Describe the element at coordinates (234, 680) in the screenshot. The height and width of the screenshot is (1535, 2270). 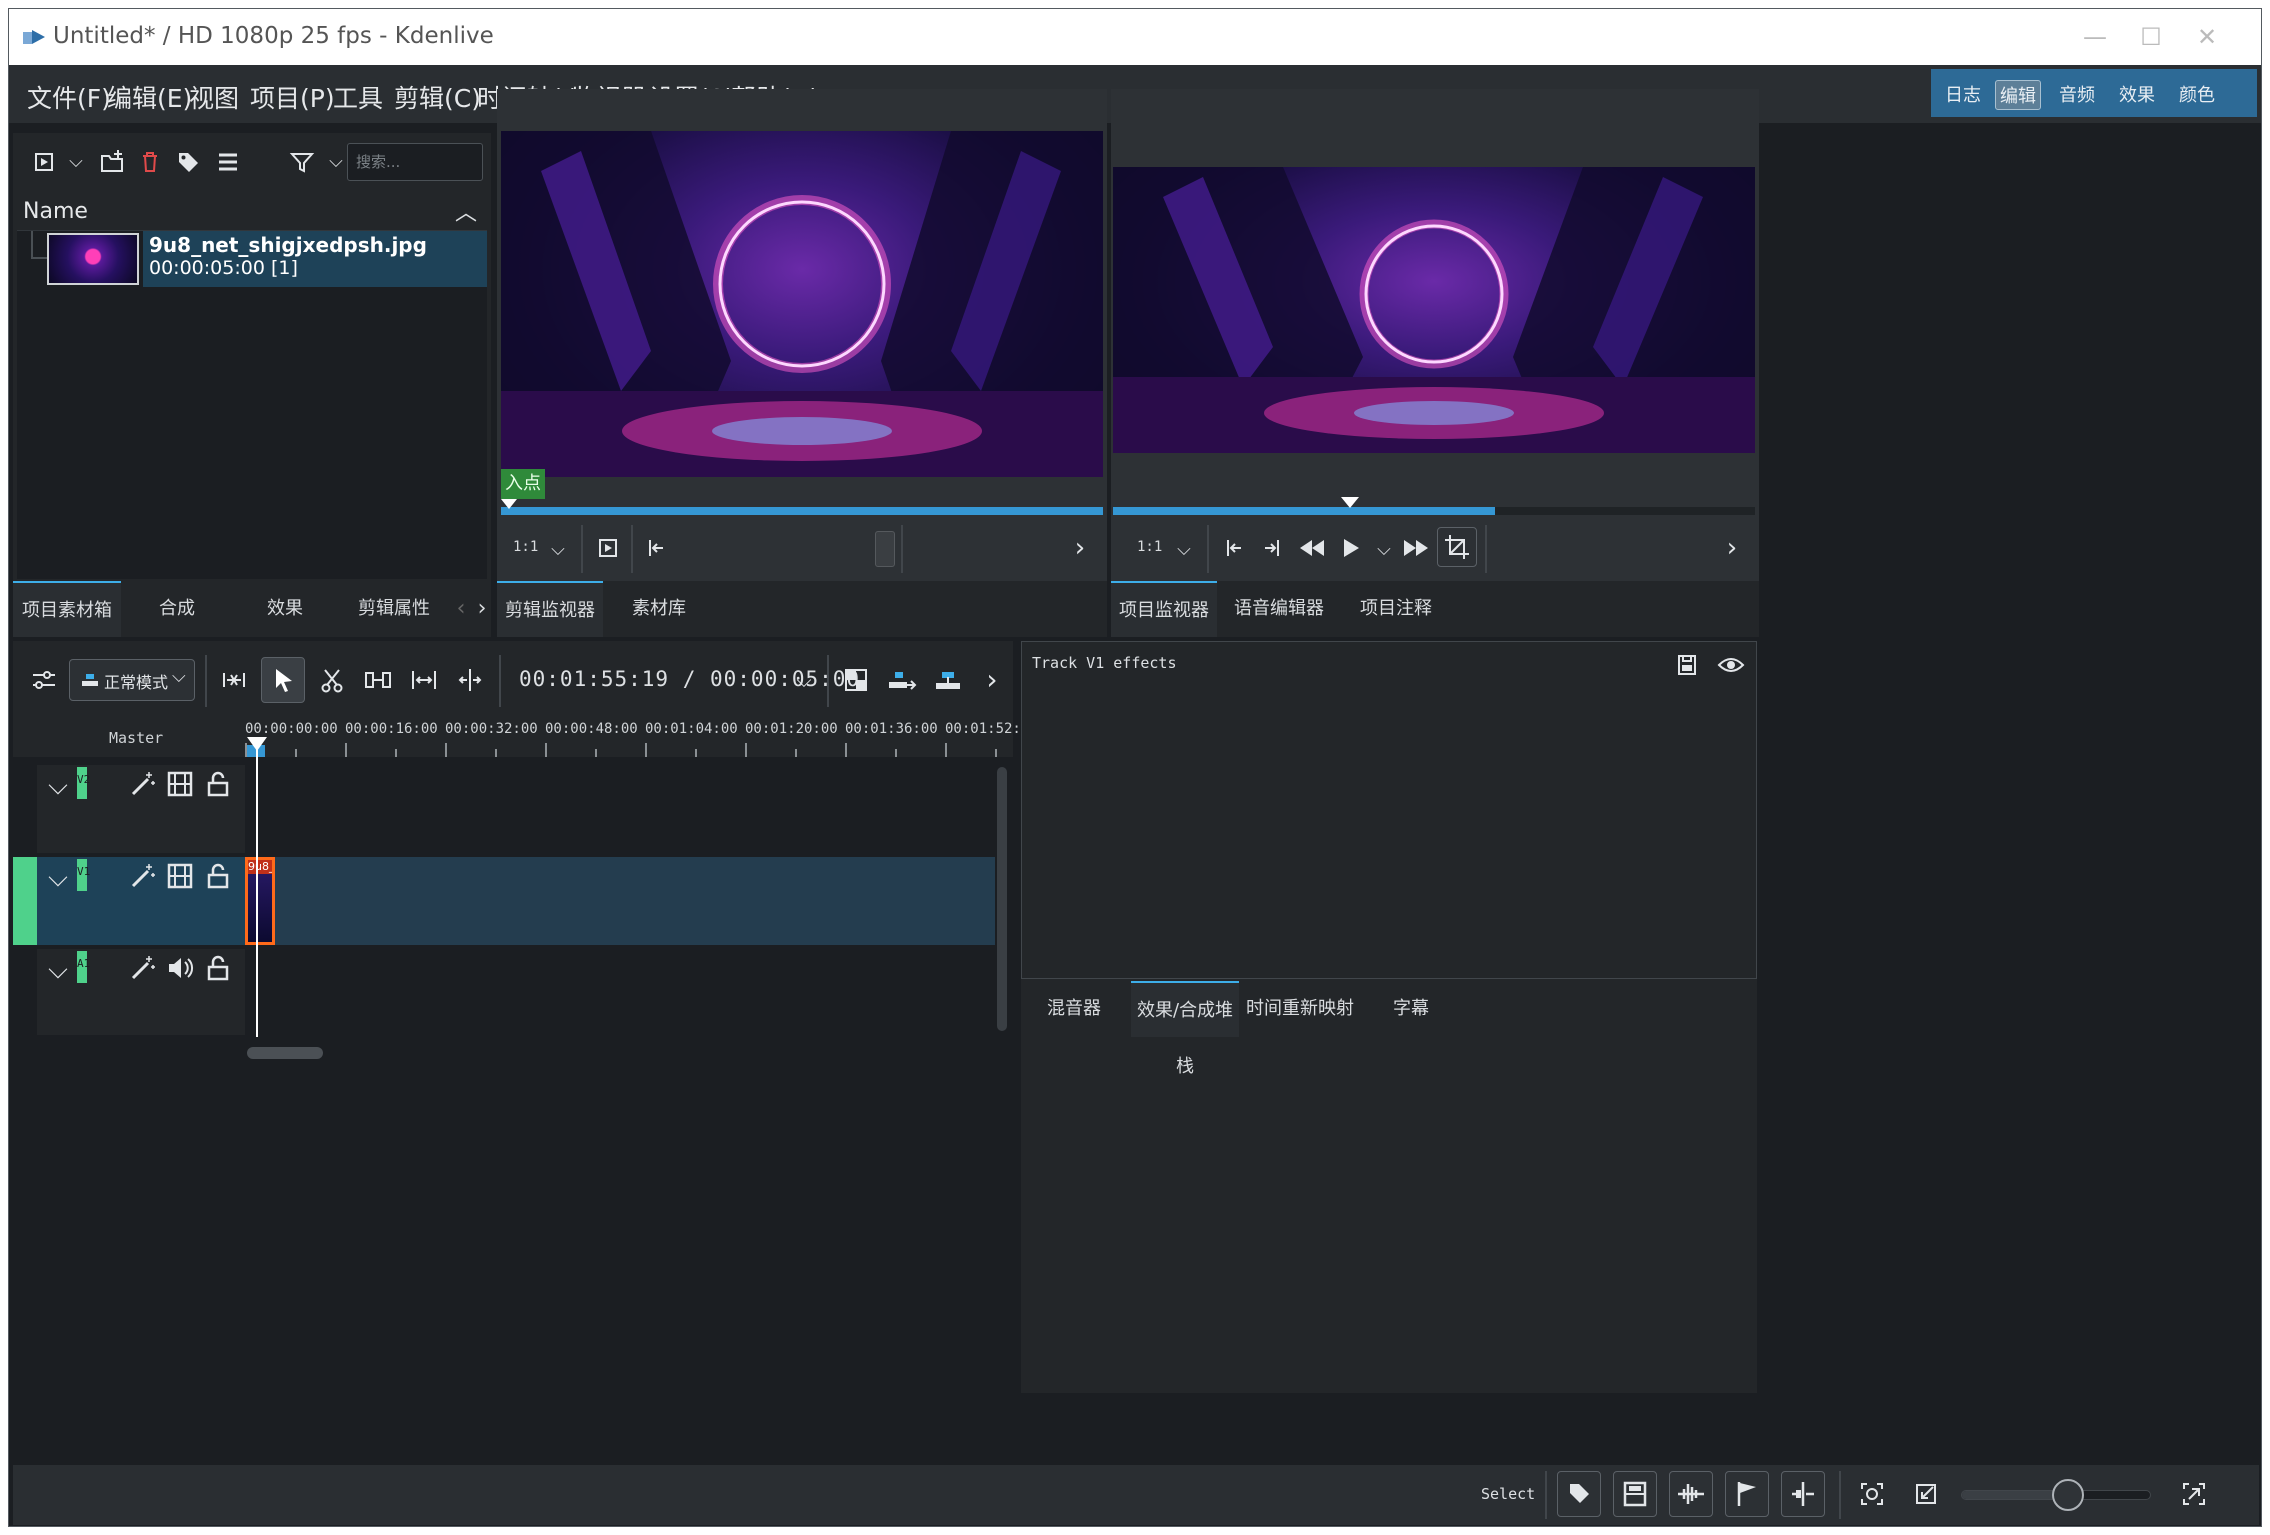
I see `spacer-tool-icon` at that location.